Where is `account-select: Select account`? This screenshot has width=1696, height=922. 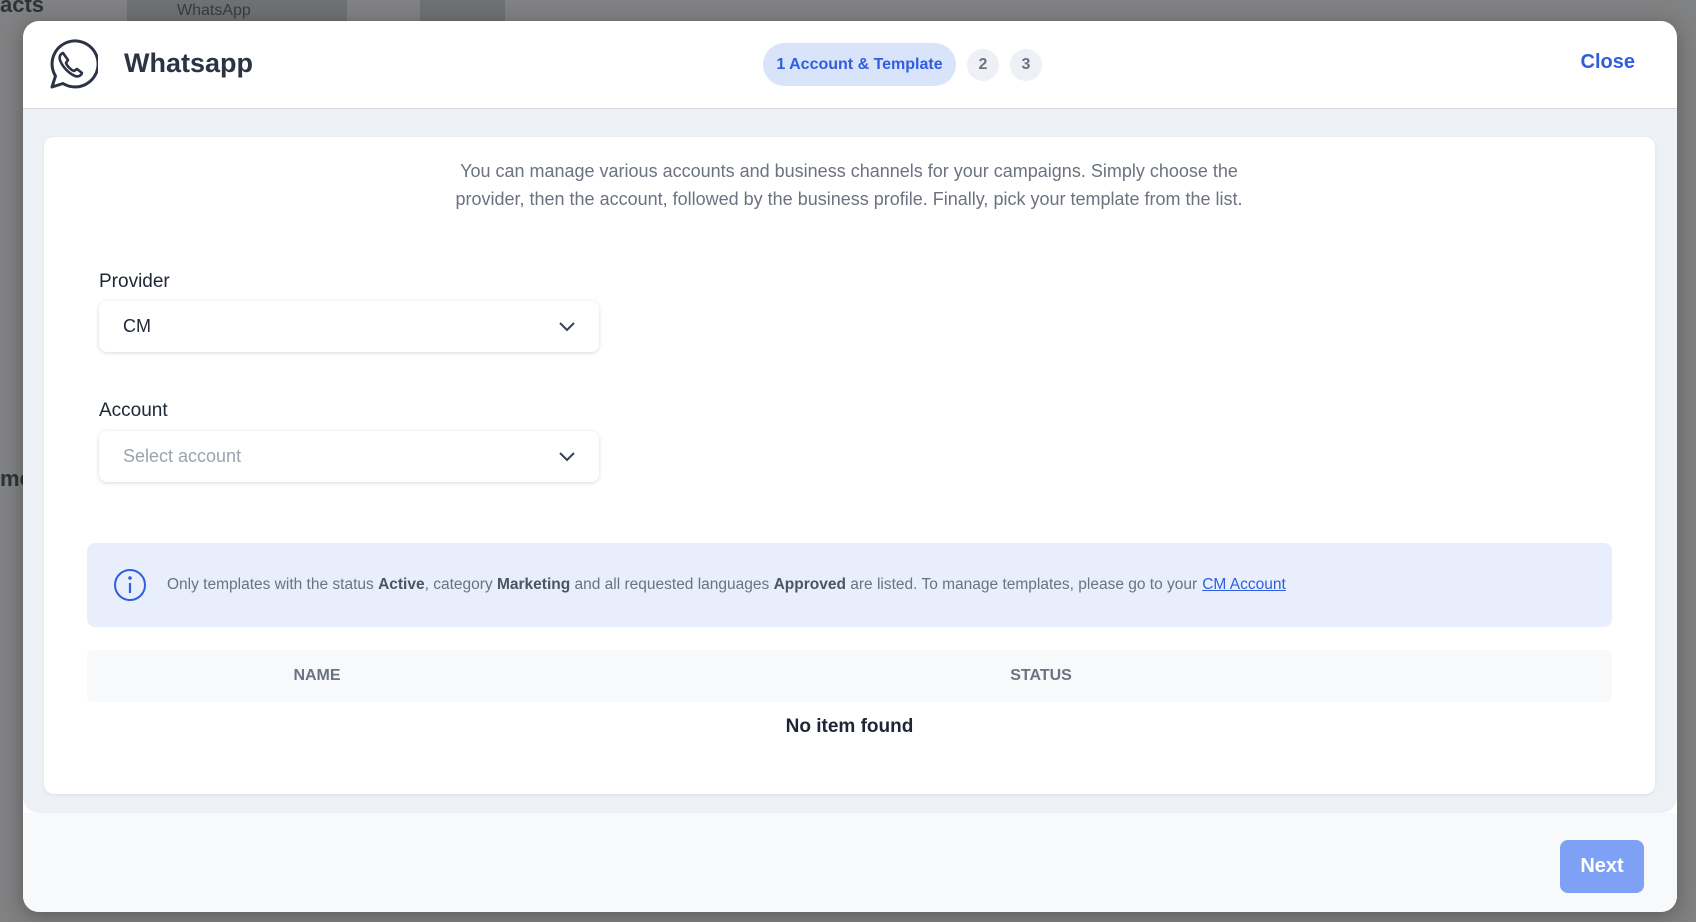
account-select: Select account is located at coordinates (349, 456).